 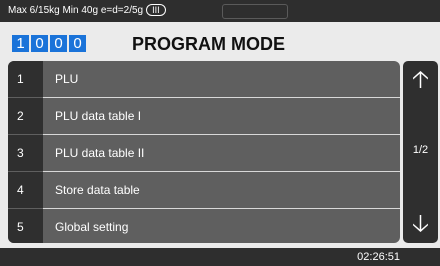 I want to click on menu-item-number: 2, so click(x=25, y=116).